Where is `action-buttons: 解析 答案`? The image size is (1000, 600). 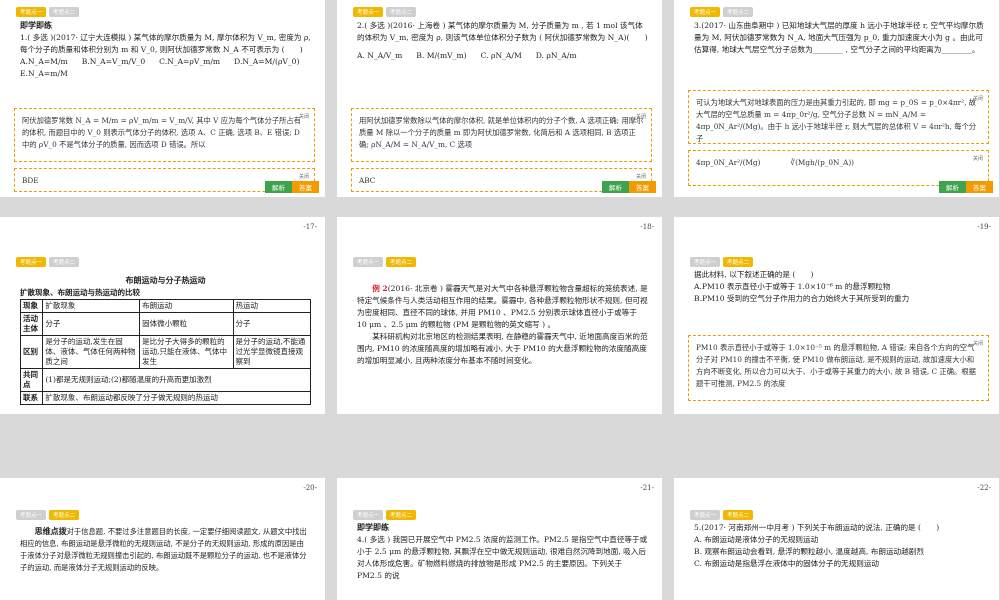 action-buttons: 解析 答案 is located at coordinates (629, 187).